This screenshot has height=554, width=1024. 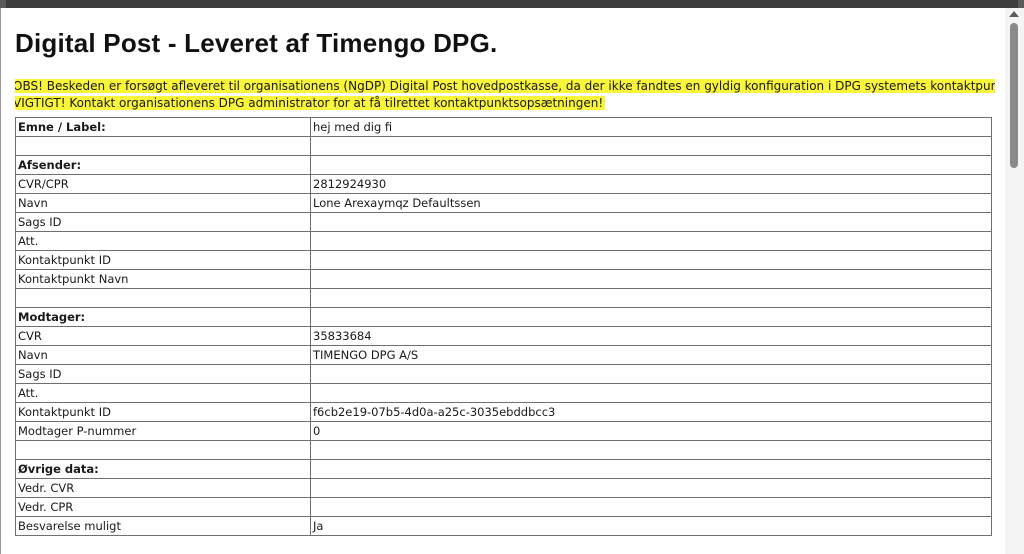 I want to click on table-row: Kontaktpunkt ID, so click(x=503, y=260).